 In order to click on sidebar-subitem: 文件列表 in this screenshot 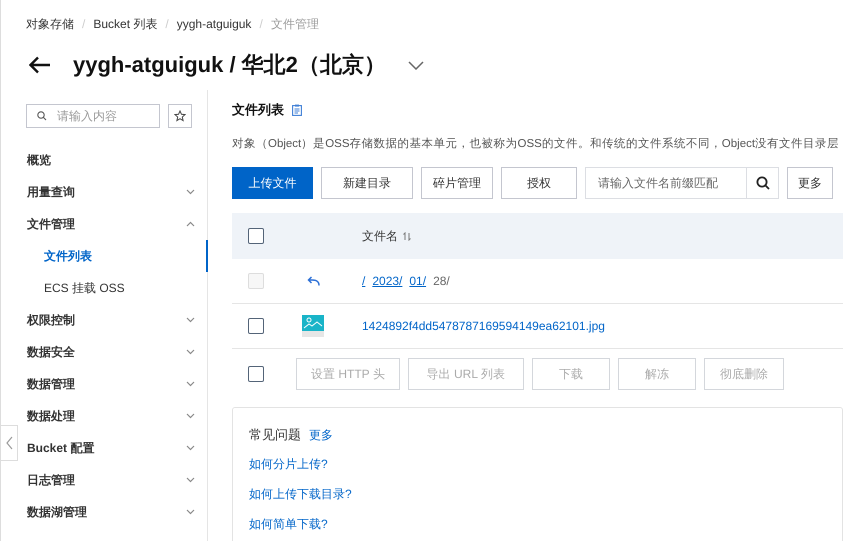, I will do `click(104, 256)`.